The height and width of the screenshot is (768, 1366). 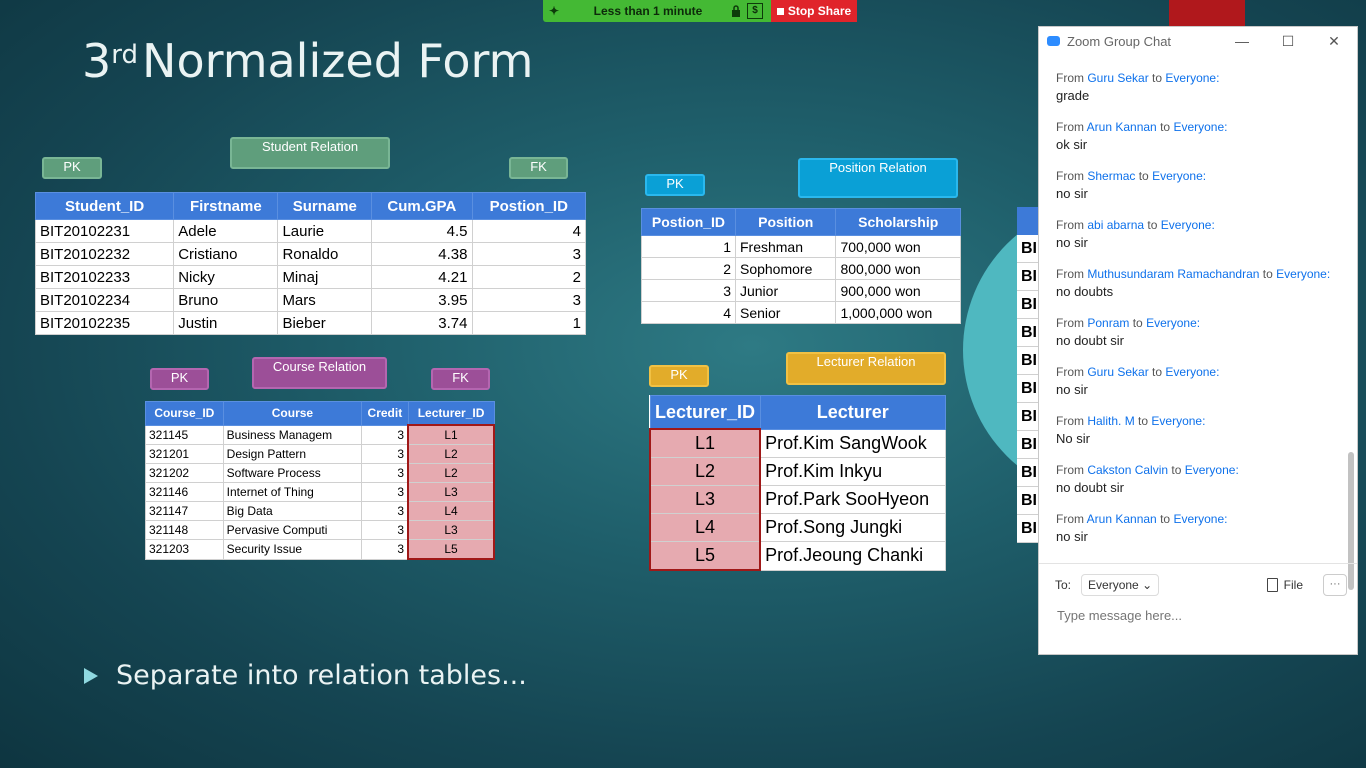 I want to click on file-button: File, so click(x=1284, y=585).